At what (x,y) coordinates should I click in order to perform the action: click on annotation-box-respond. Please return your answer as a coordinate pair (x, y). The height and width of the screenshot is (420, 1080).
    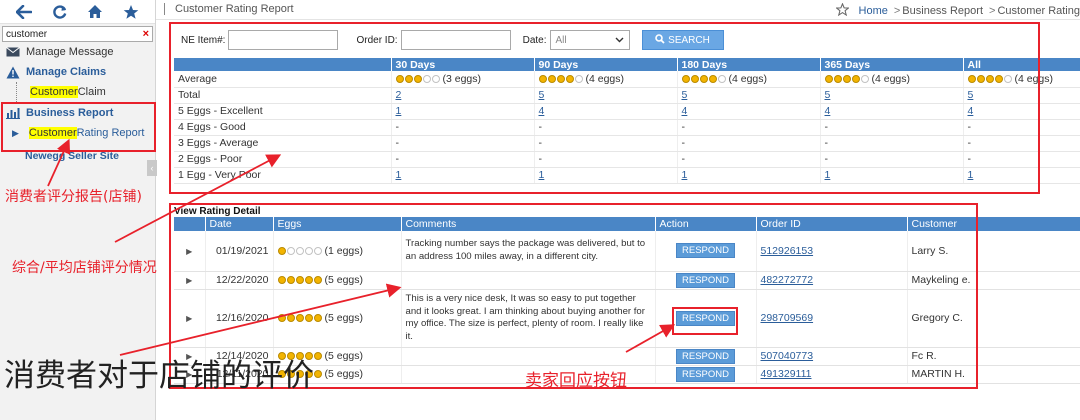
    Looking at the image, I should click on (705, 321).